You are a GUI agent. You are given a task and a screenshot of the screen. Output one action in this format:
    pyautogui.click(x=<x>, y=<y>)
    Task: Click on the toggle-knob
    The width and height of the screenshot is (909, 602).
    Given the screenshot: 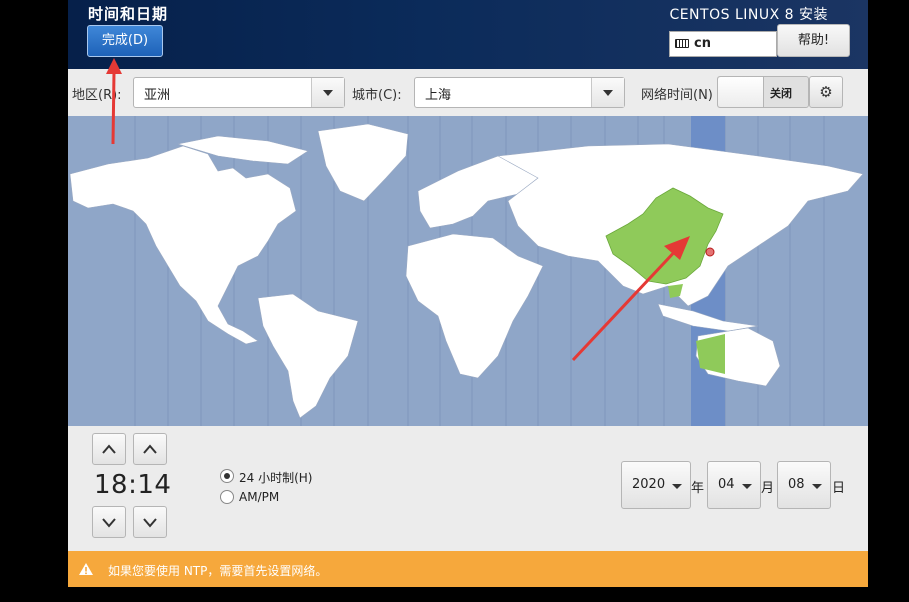 What is the action you would take?
    pyautogui.click(x=741, y=92)
    